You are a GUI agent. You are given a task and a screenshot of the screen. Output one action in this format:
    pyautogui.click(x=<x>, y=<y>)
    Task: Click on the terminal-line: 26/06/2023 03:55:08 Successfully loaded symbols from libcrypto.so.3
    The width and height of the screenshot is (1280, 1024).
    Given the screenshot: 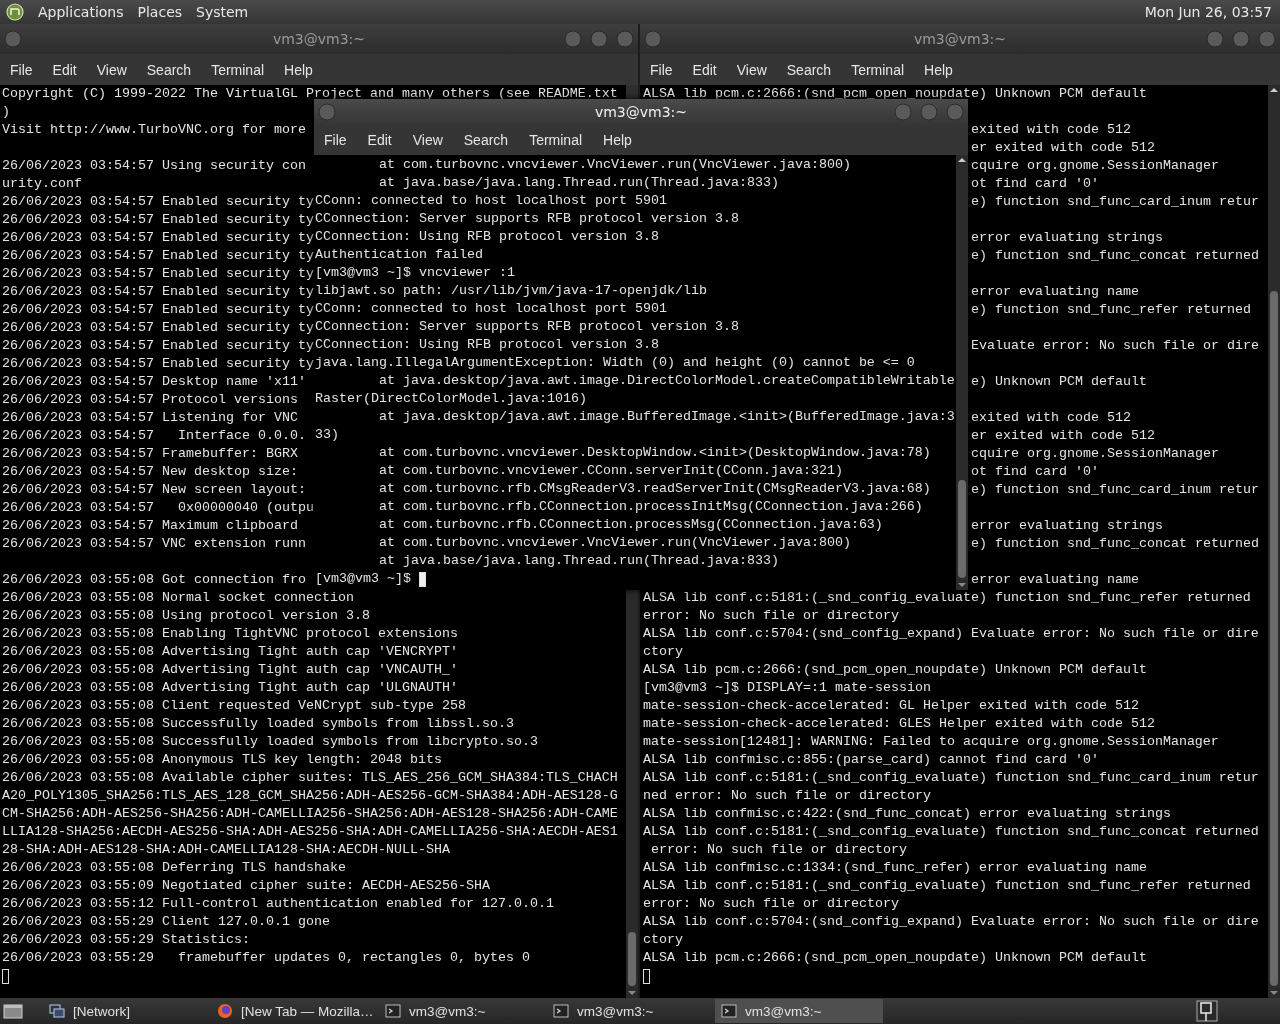 What is the action you would take?
    pyautogui.click(x=270, y=742)
    